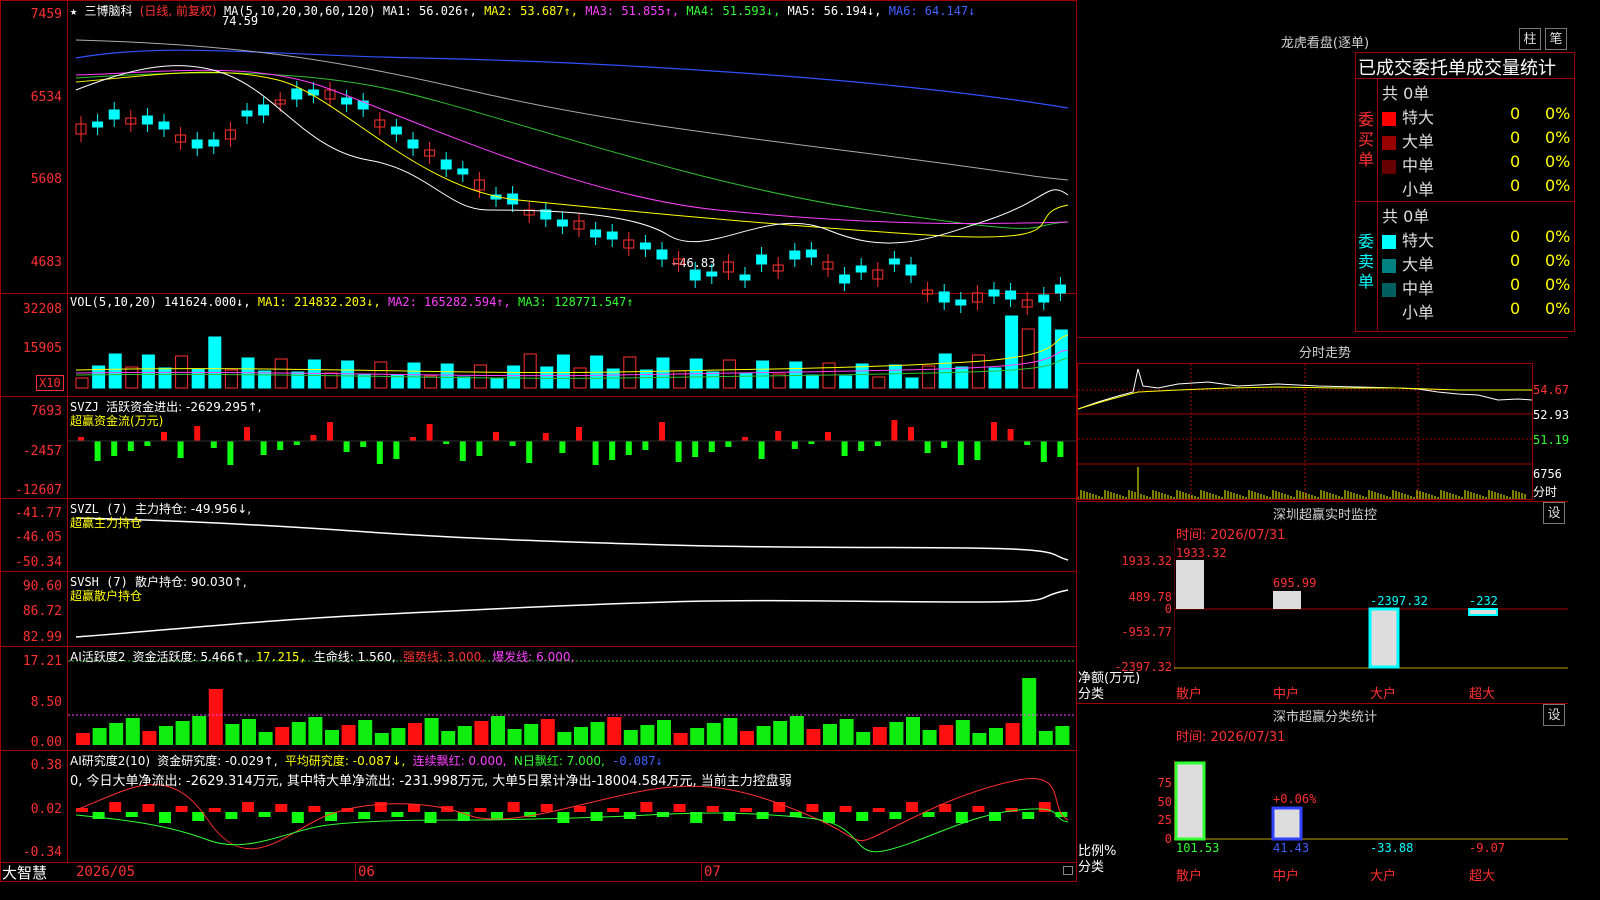 The width and height of the screenshot is (1600, 900). What do you see at coordinates (572, 539) in the screenshot?
I see `svzl-line` at bounding box center [572, 539].